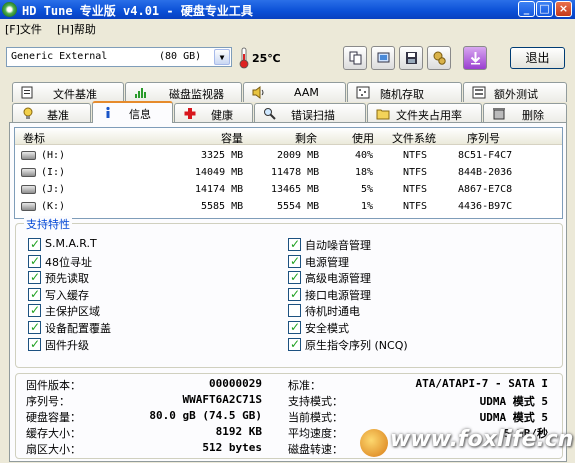 The width and height of the screenshot is (575, 463). What do you see at coordinates (525, 113) in the screenshot?
I see `tab-erase: 删除` at bounding box center [525, 113].